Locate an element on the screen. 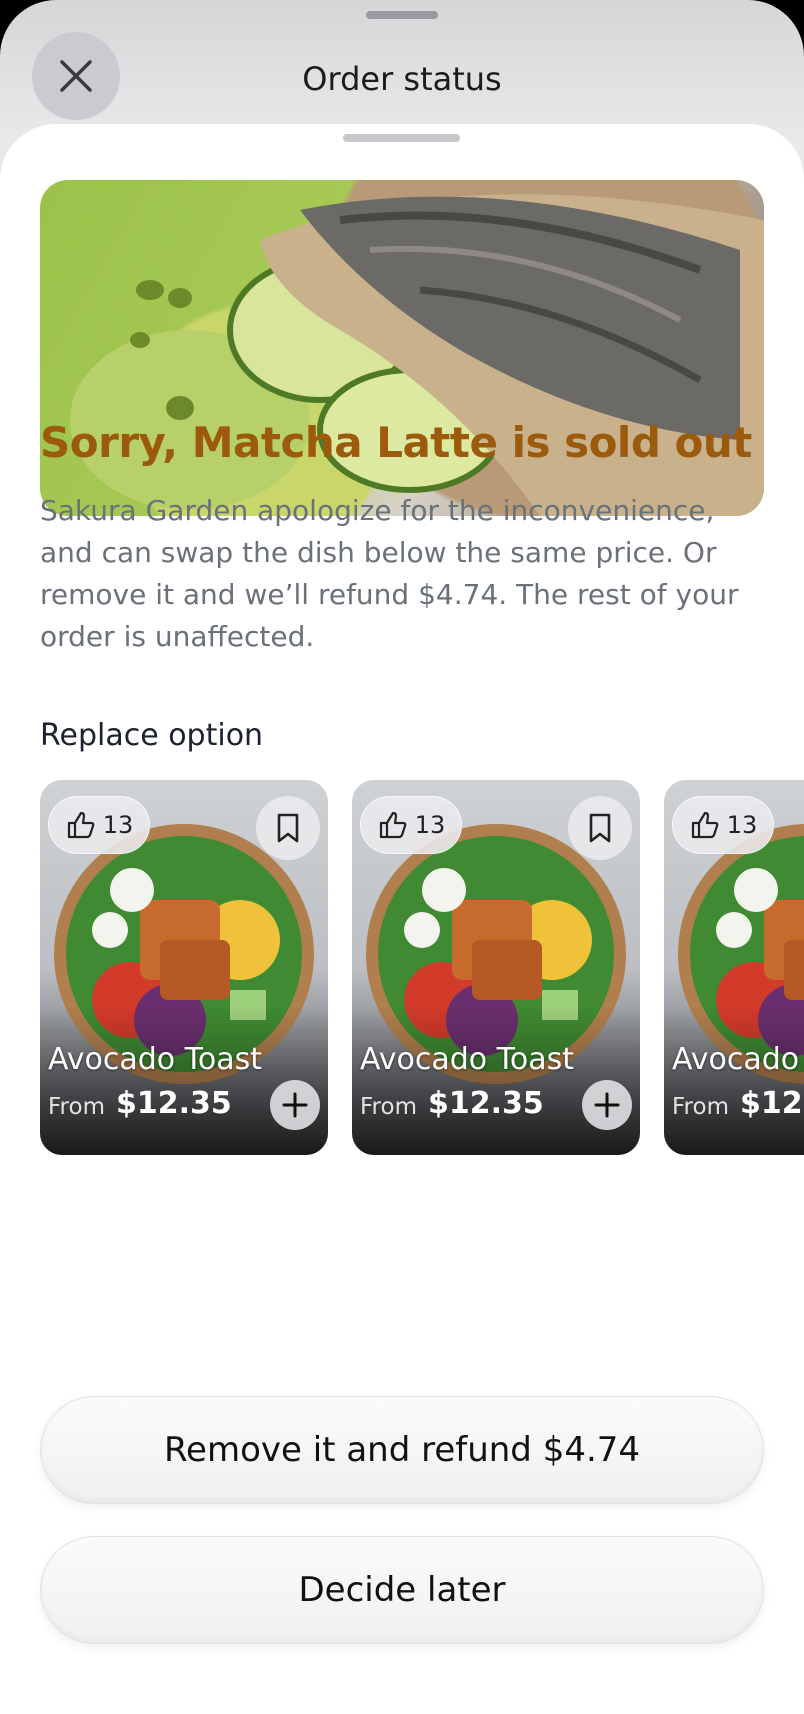 This screenshot has height=1714, width=804. replace-option-label: Replace option is located at coordinates (152, 735).